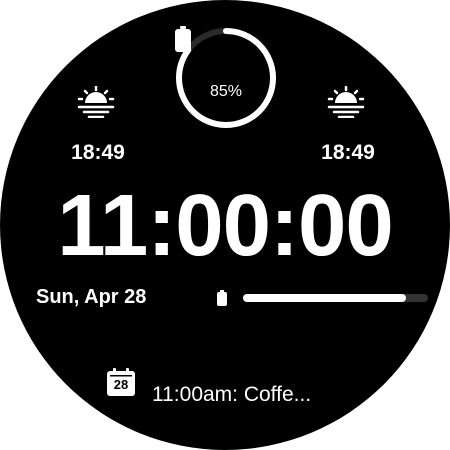 The height and width of the screenshot is (450, 450). I want to click on date-label: Sun, Apr 28, so click(91, 297).